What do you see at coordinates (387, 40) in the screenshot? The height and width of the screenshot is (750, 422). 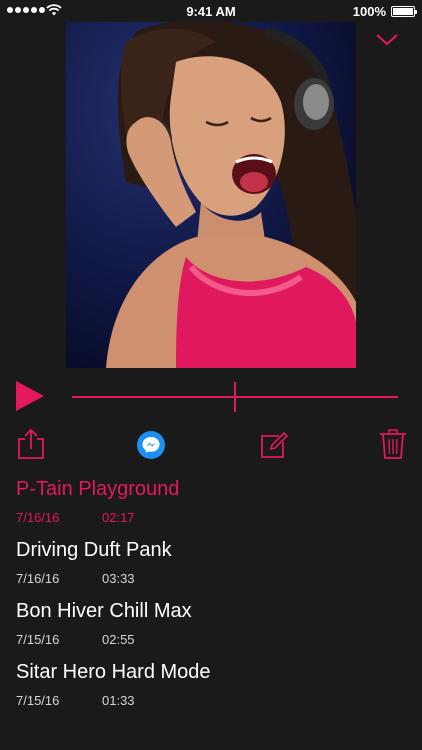 I see `chevron-down-icon` at bounding box center [387, 40].